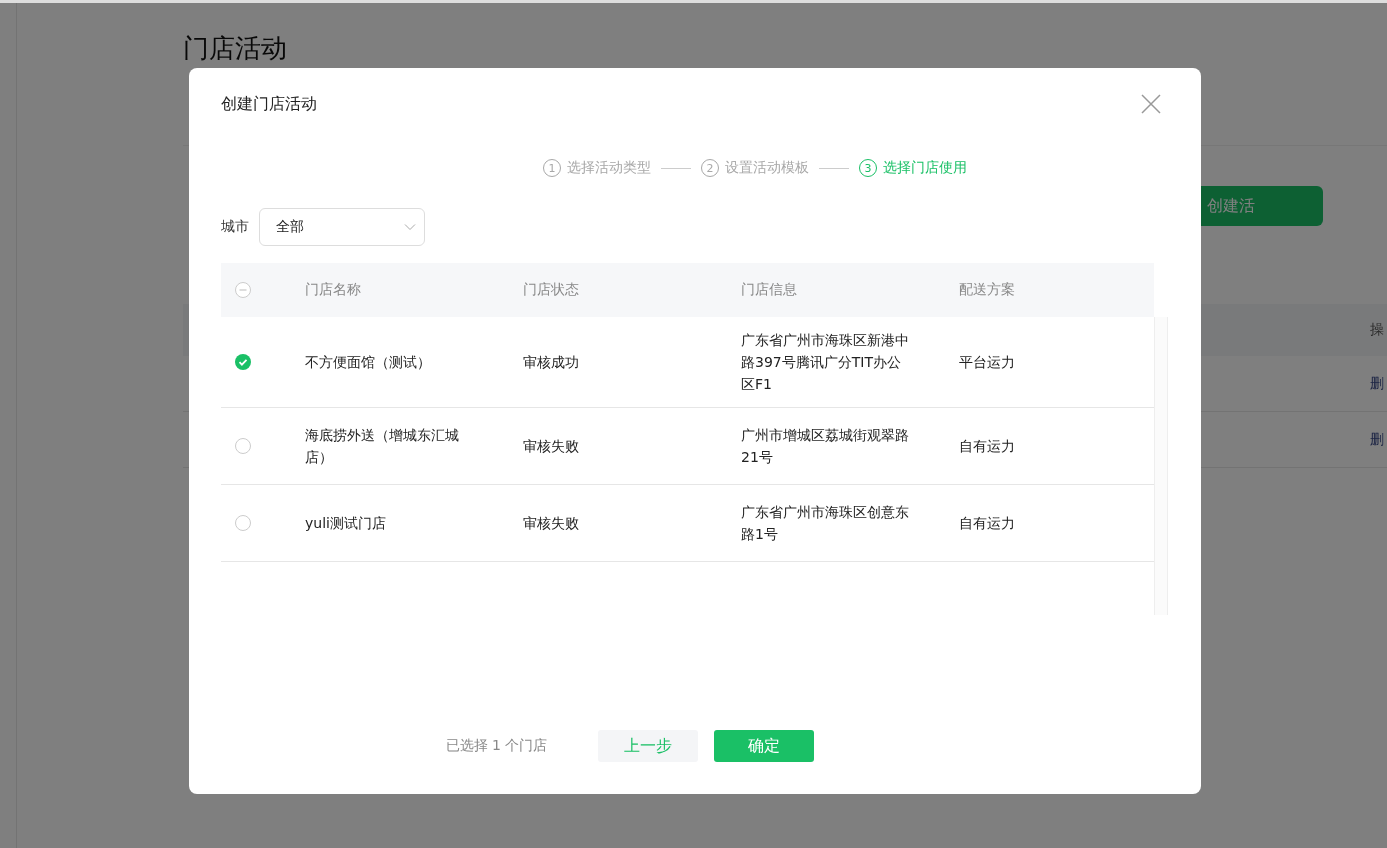  What do you see at coordinates (382, 446) in the screenshot?
I see `table-cell-text: 海底捞外送（增城东汇城店）` at bounding box center [382, 446].